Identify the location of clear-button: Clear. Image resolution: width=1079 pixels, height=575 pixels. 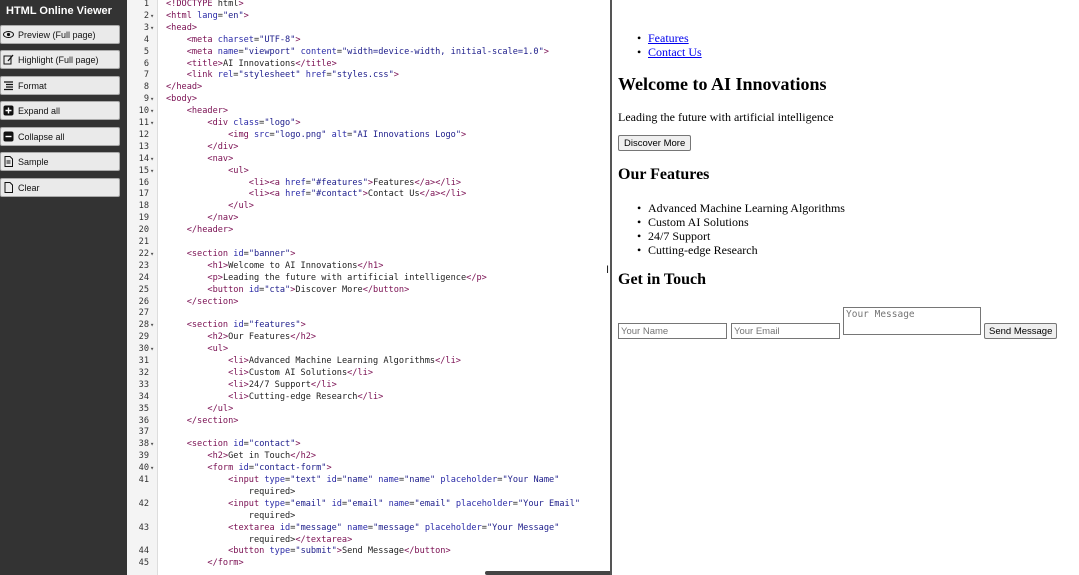
(60, 187).